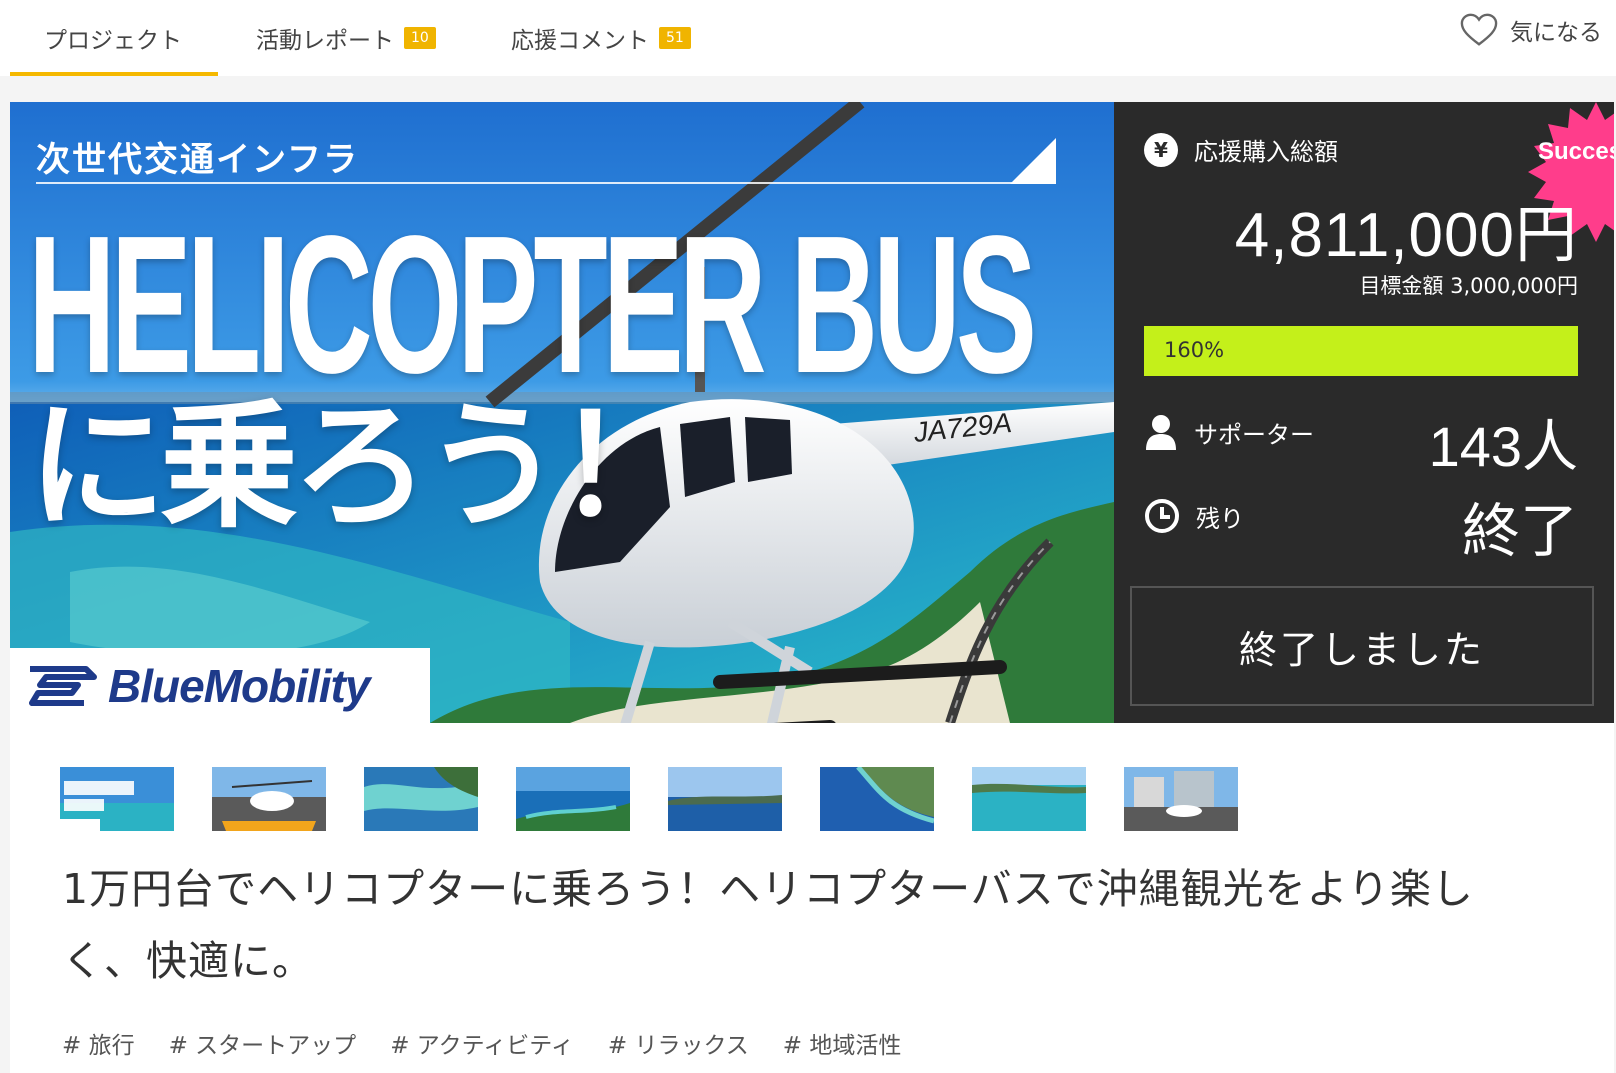  What do you see at coordinates (114, 74) in the screenshot?
I see `active-tab-indicator` at bounding box center [114, 74].